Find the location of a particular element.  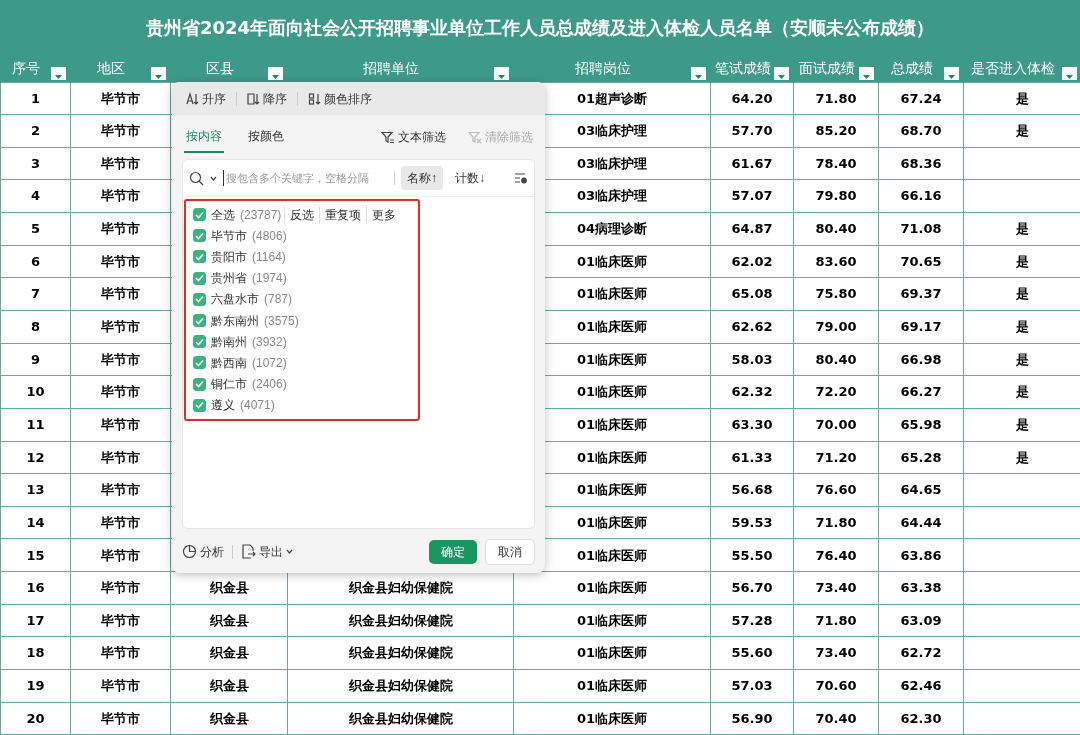

sort-ascending-icon is located at coordinates (192, 98).